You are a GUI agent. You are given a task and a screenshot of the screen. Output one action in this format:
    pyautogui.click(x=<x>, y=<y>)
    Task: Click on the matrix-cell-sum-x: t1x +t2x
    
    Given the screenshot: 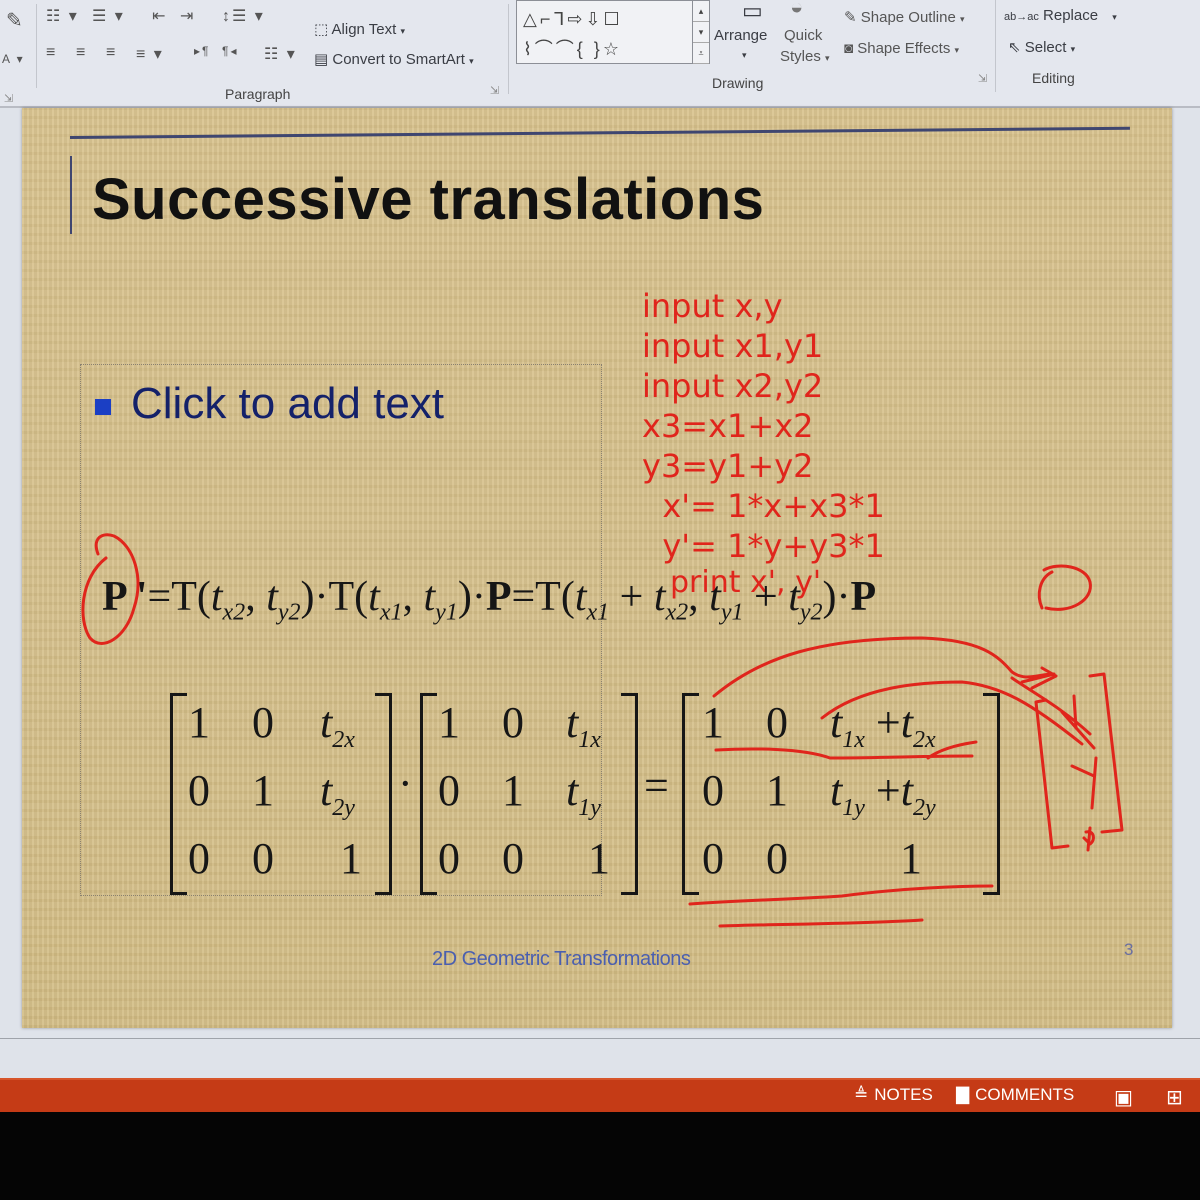 What is the action you would take?
    pyautogui.click(x=883, y=725)
    